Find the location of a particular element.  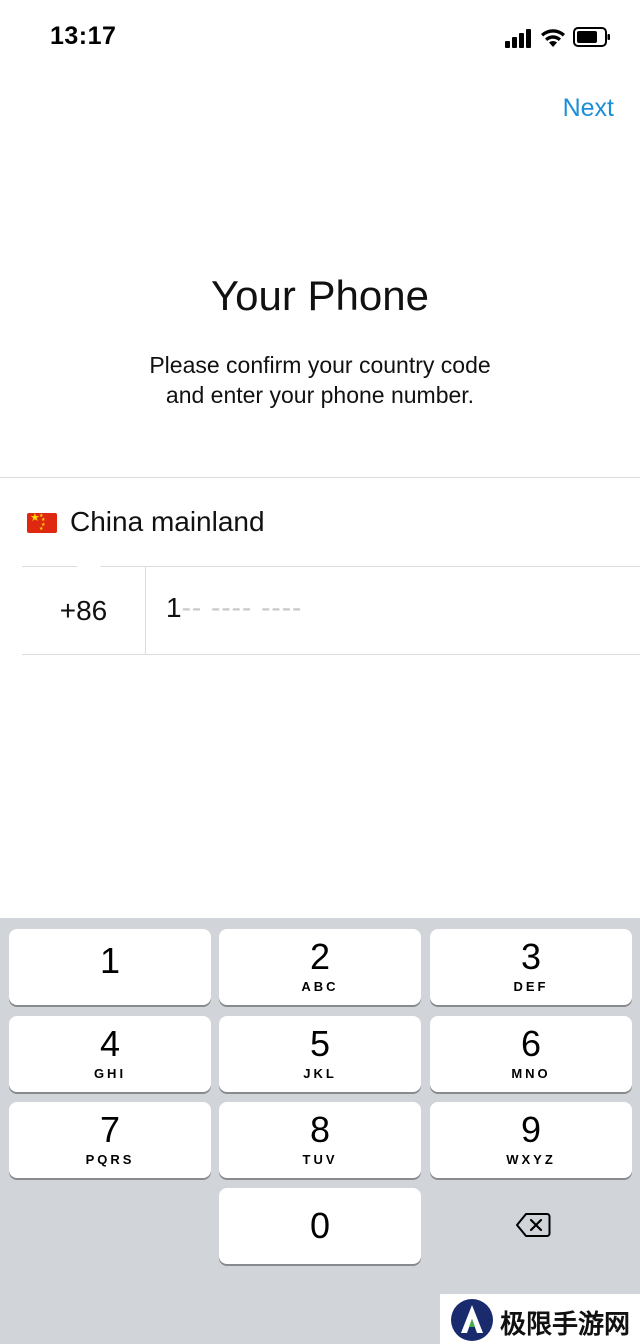

key-5: 5 JKL is located at coordinates (320, 1054).